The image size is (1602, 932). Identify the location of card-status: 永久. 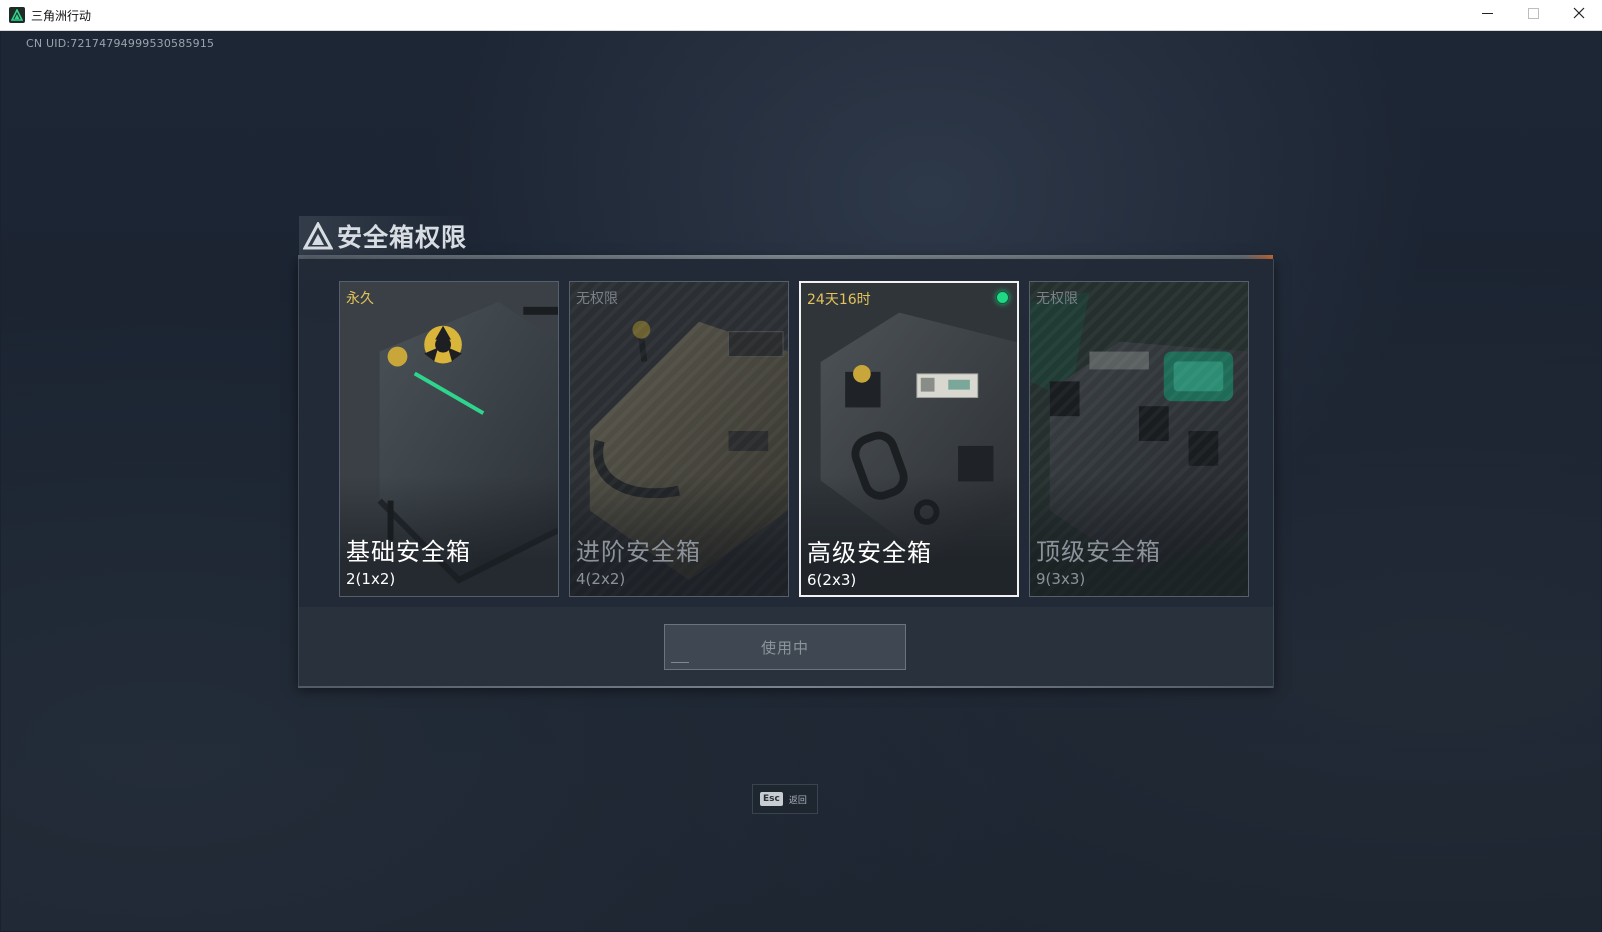
(360, 299).